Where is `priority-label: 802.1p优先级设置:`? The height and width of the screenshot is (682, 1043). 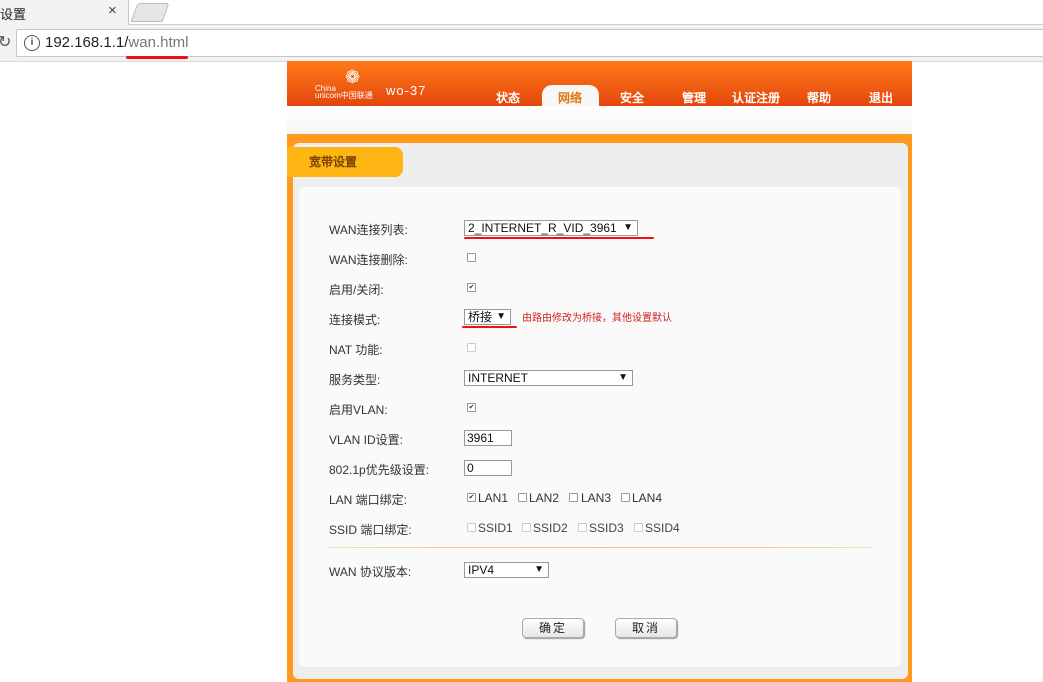
priority-label: 802.1p优先级设置: is located at coordinates (379, 470).